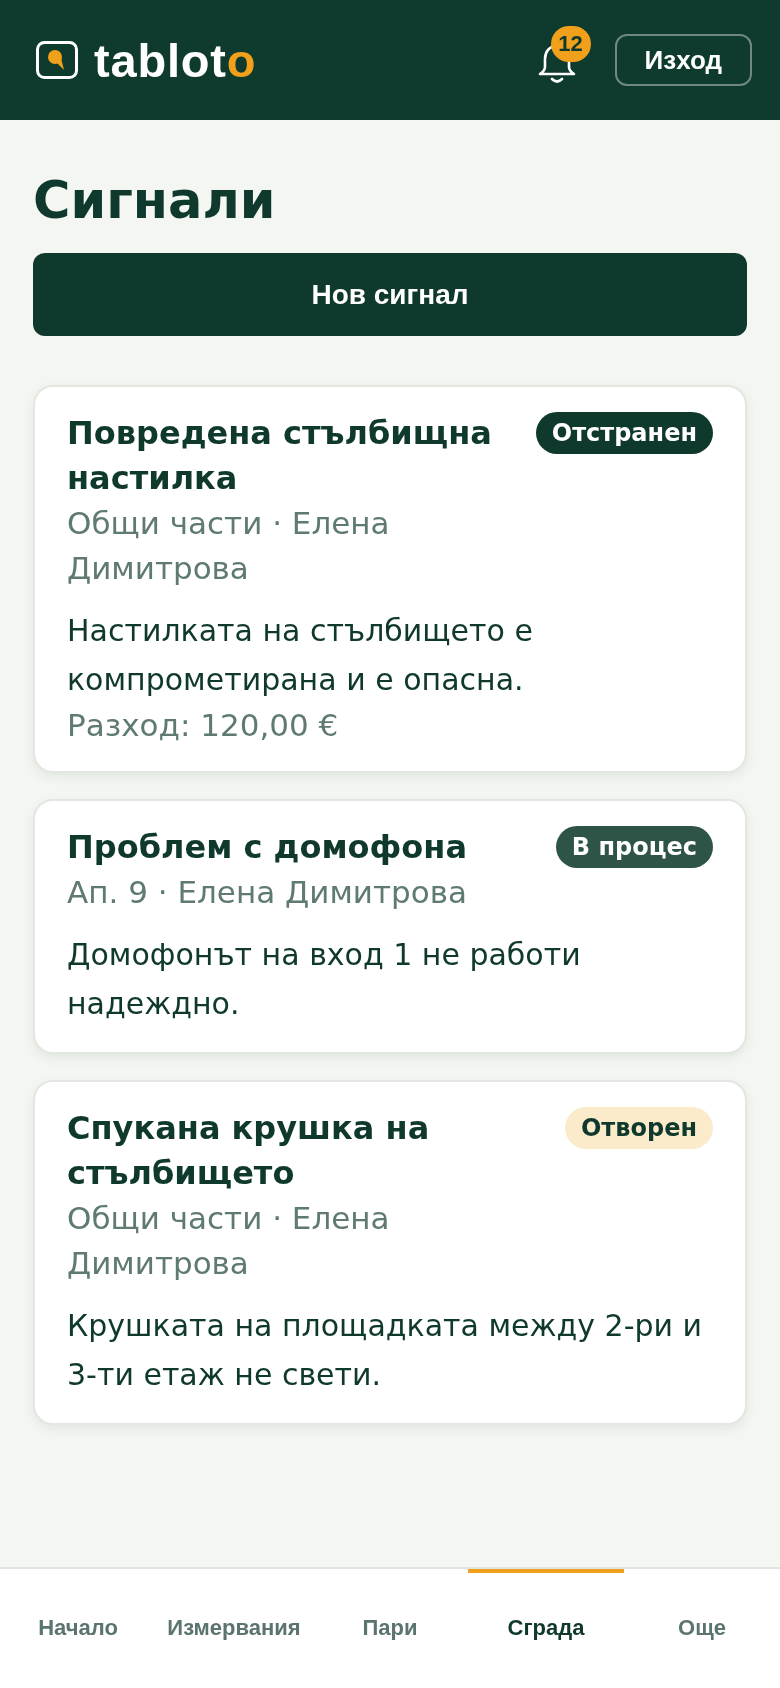  Describe the element at coordinates (385, 1351) in the screenshot. I see `signal-description: Крушката на площадката между 2-ри и 3-ти етаж не свети.` at that location.